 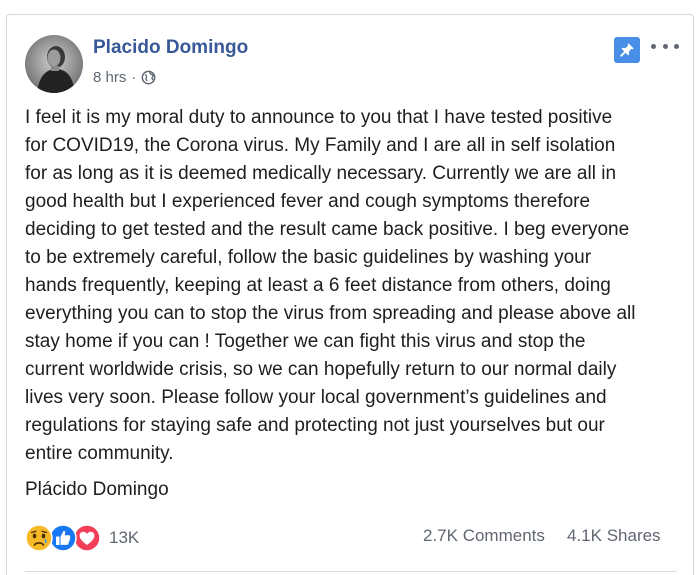 What do you see at coordinates (614, 536) in the screenshot?
I see `shares-count: 4.1K Shares` at bounding box center [614, 536].